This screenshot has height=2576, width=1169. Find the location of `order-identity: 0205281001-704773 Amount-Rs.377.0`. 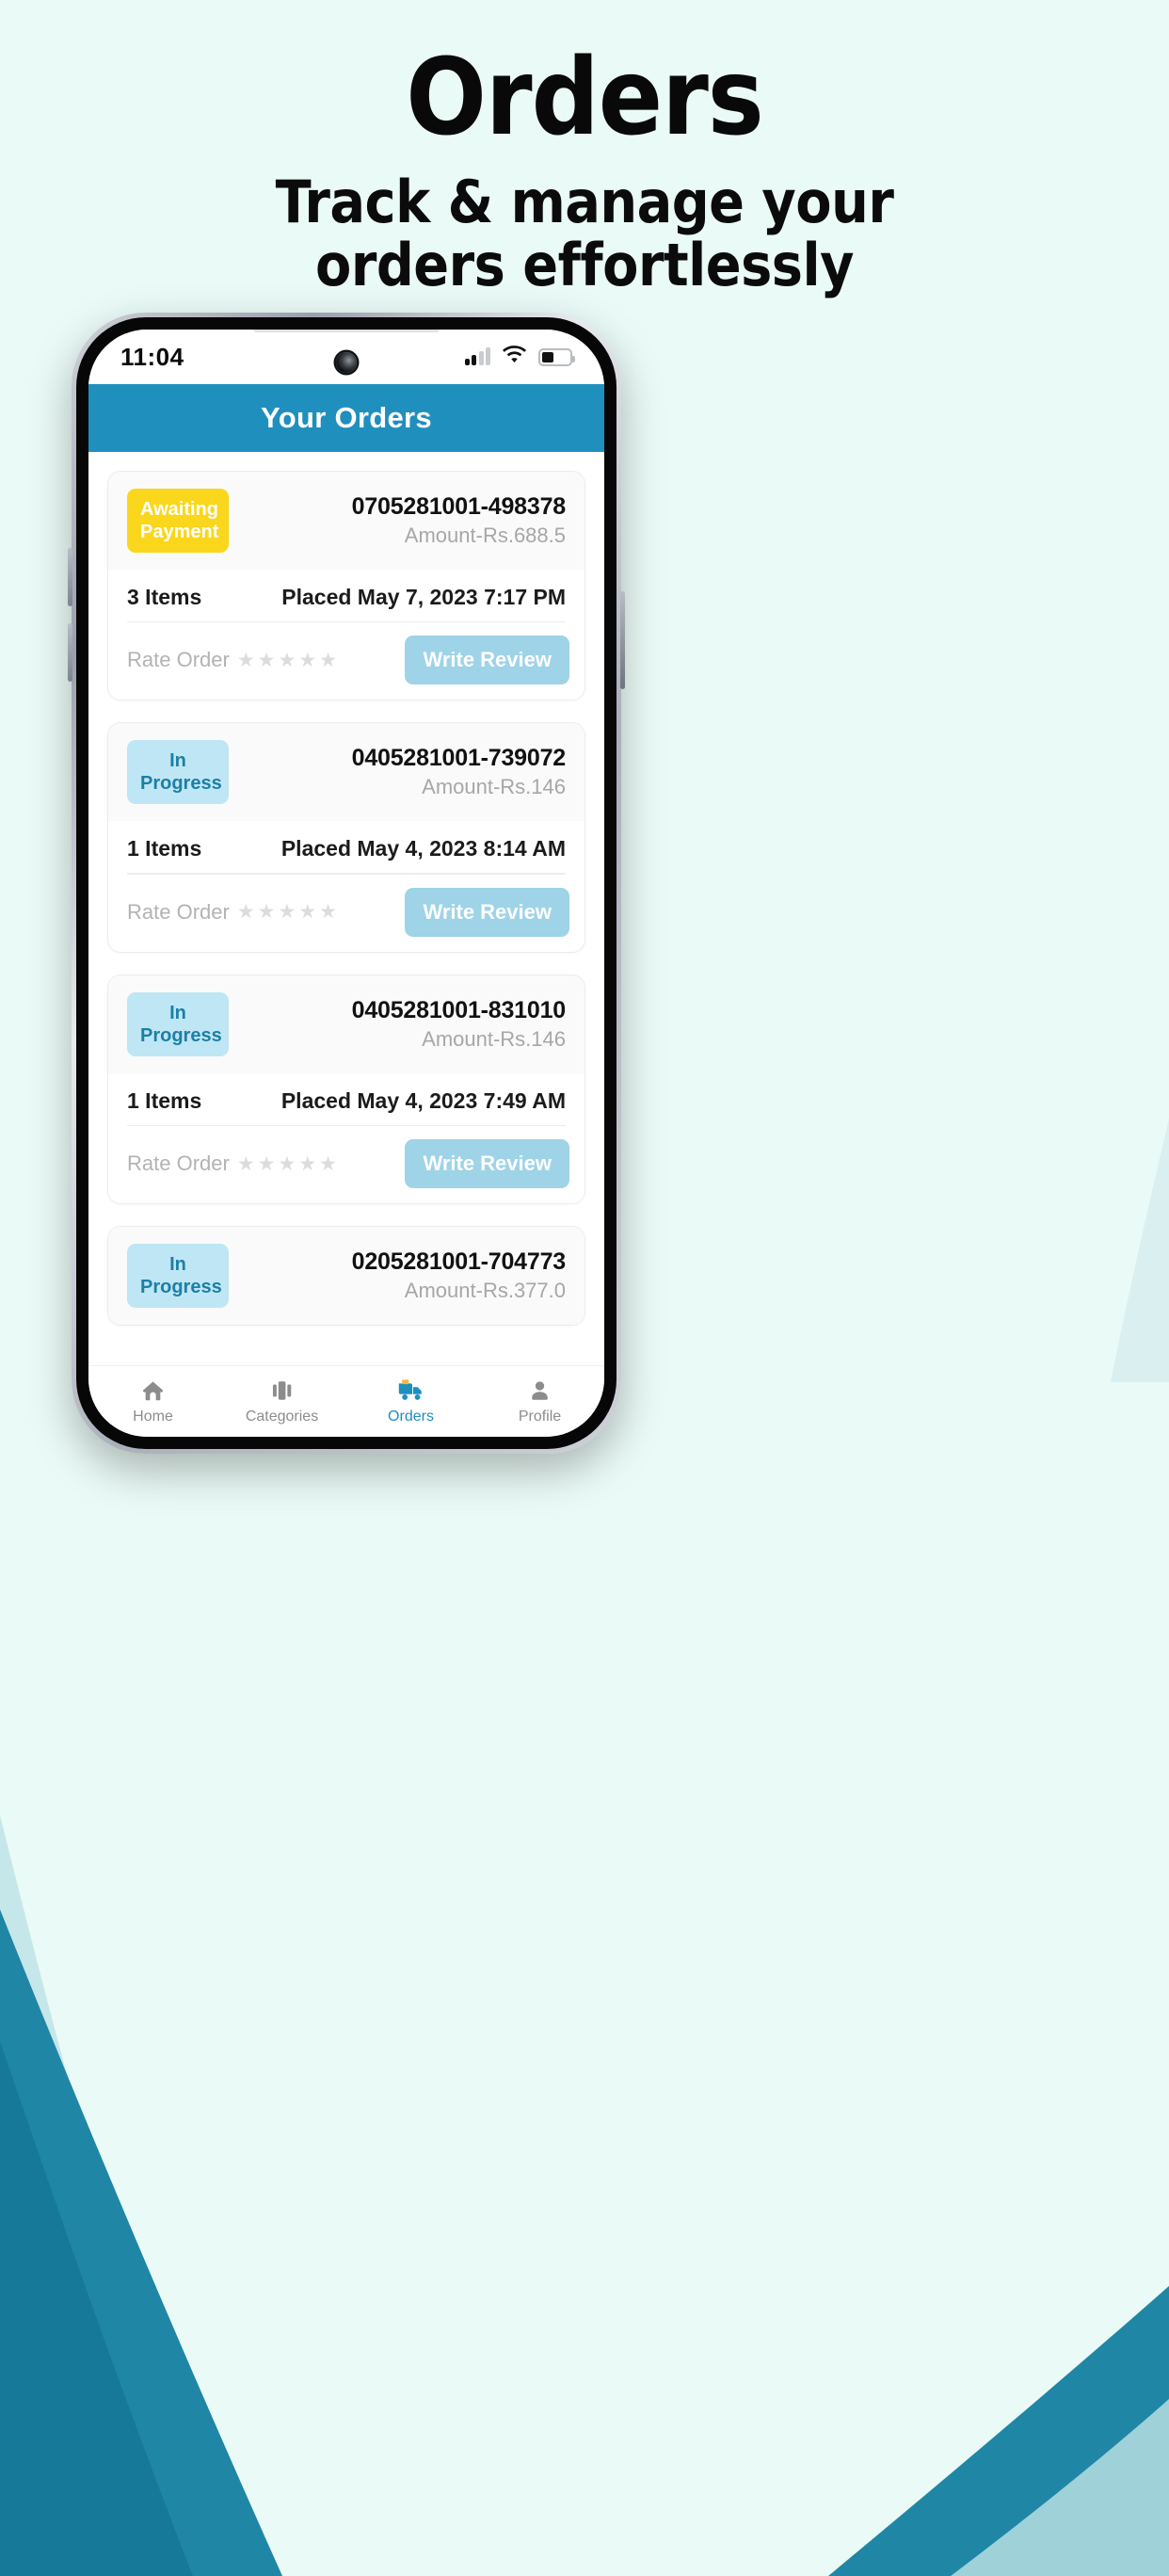

order-identity: 0205281001-704773 Amount-Rs.377.0 is located at coordinates (459, 1275).